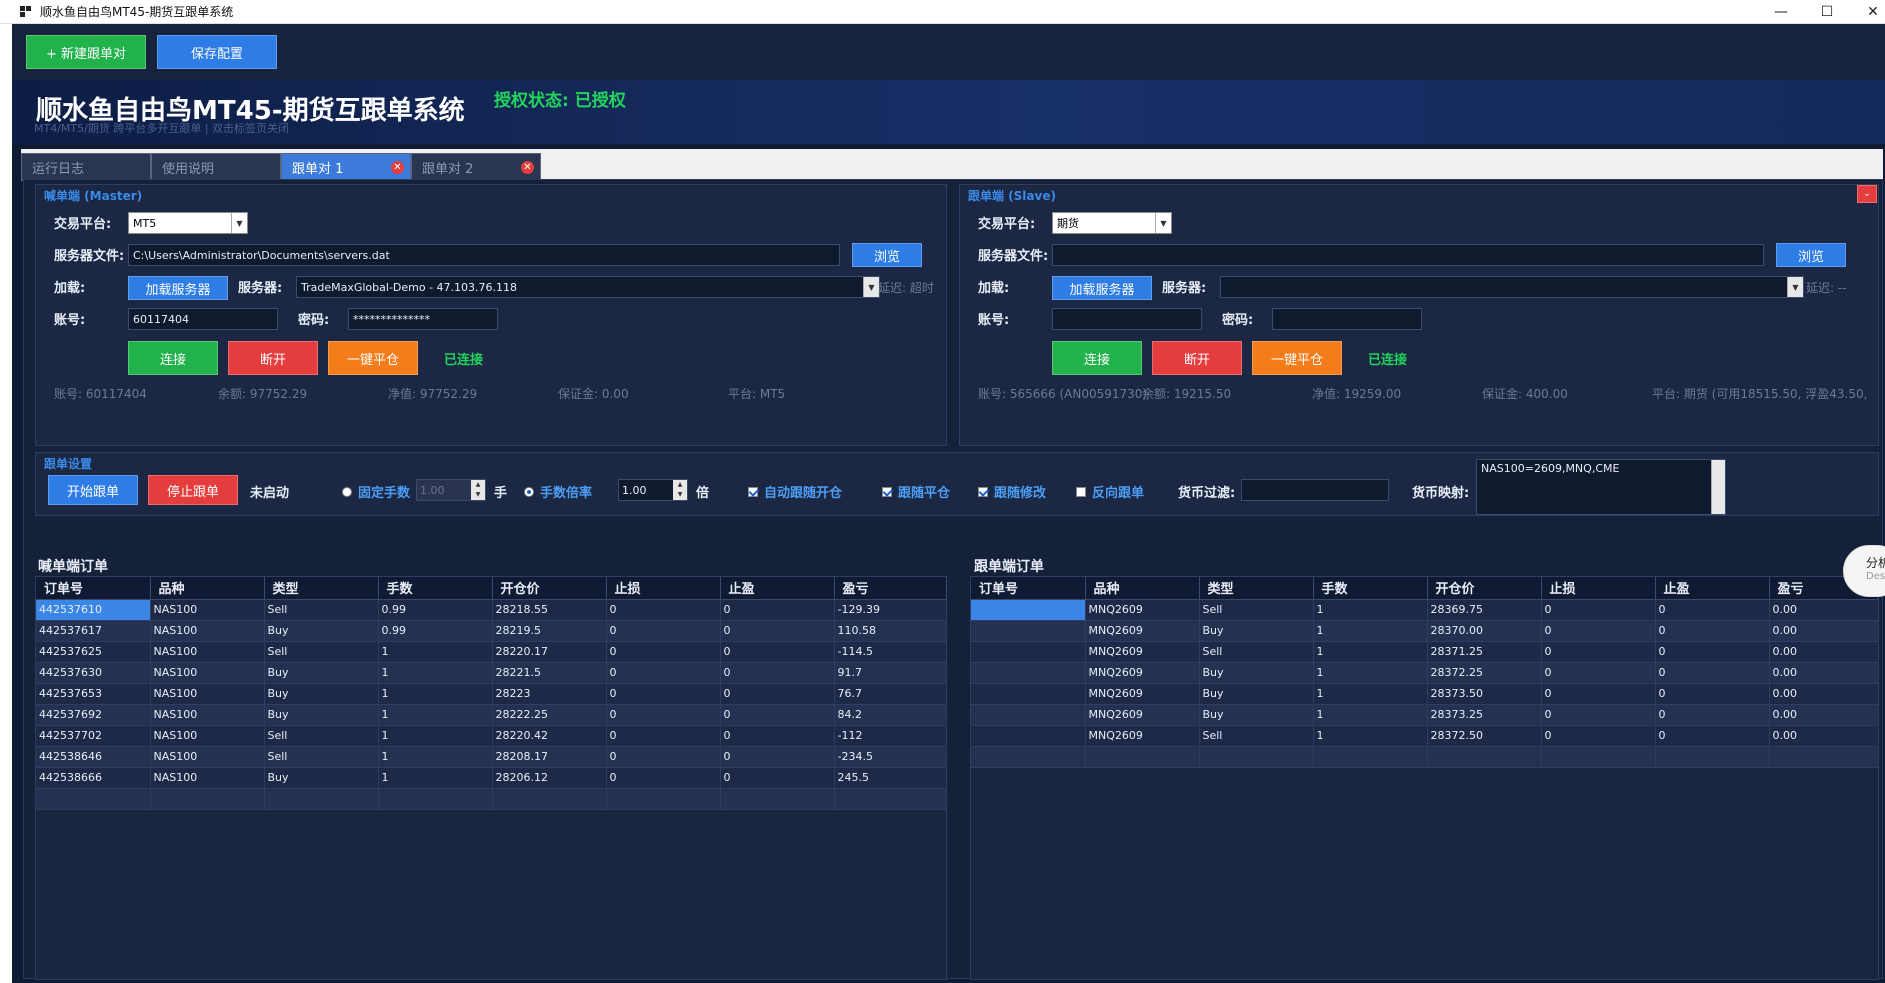 The image size is (1885, 983). Describe the element at coordinates (1408, 255) in the screenshot. I see `slave-server-file-input` at that location.